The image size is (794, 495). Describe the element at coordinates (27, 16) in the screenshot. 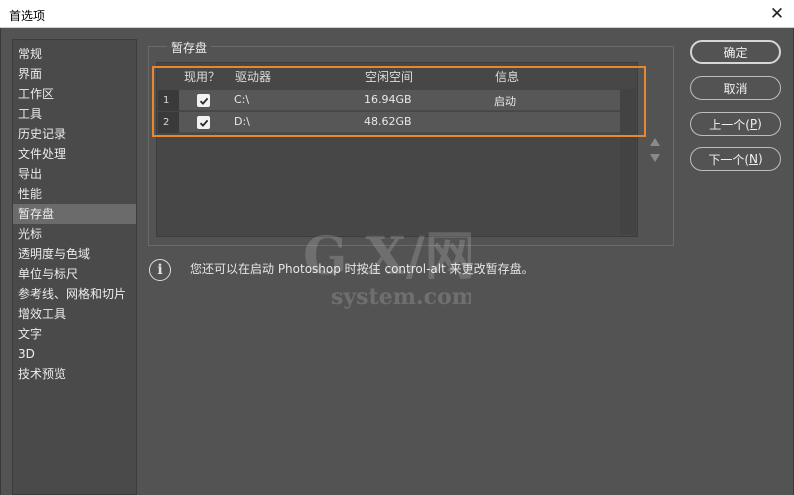

I see `window-title: 首选项` at that location.